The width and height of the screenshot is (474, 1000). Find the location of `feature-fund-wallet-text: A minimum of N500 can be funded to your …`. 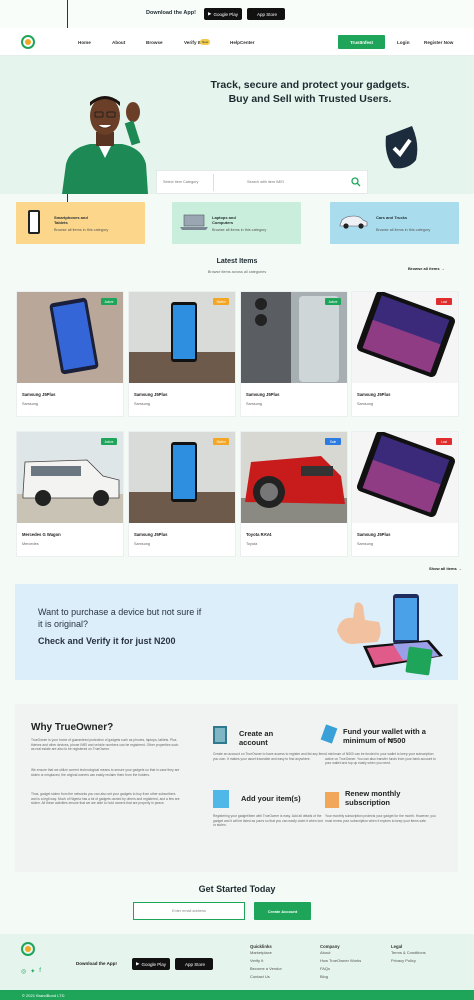

feature-fund-wallet-text: A minimum of N500 can be funded to your … is located at coordinates (380, 759).